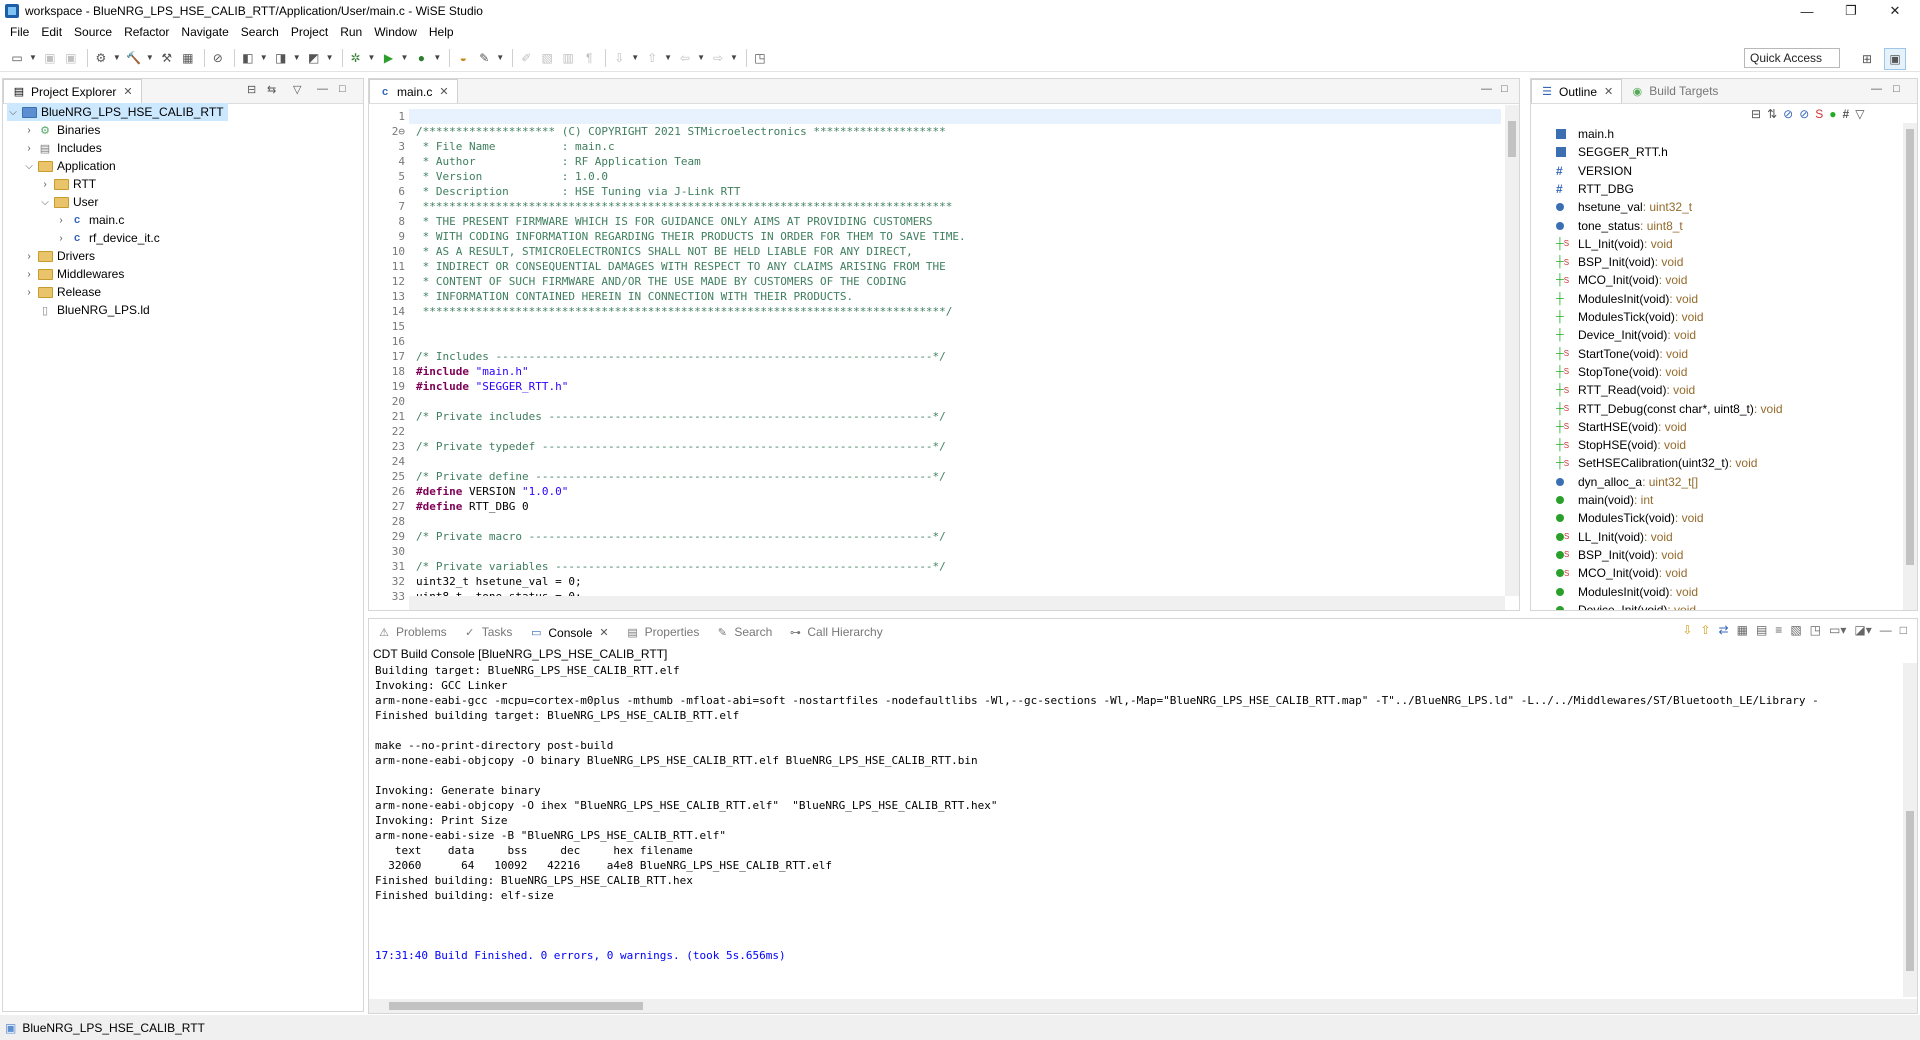  What do you see at coordinates (568, 58) in the screenshot?
I see `toggle-word-wrap-icon: ▥` at bounding box center [568, 58].